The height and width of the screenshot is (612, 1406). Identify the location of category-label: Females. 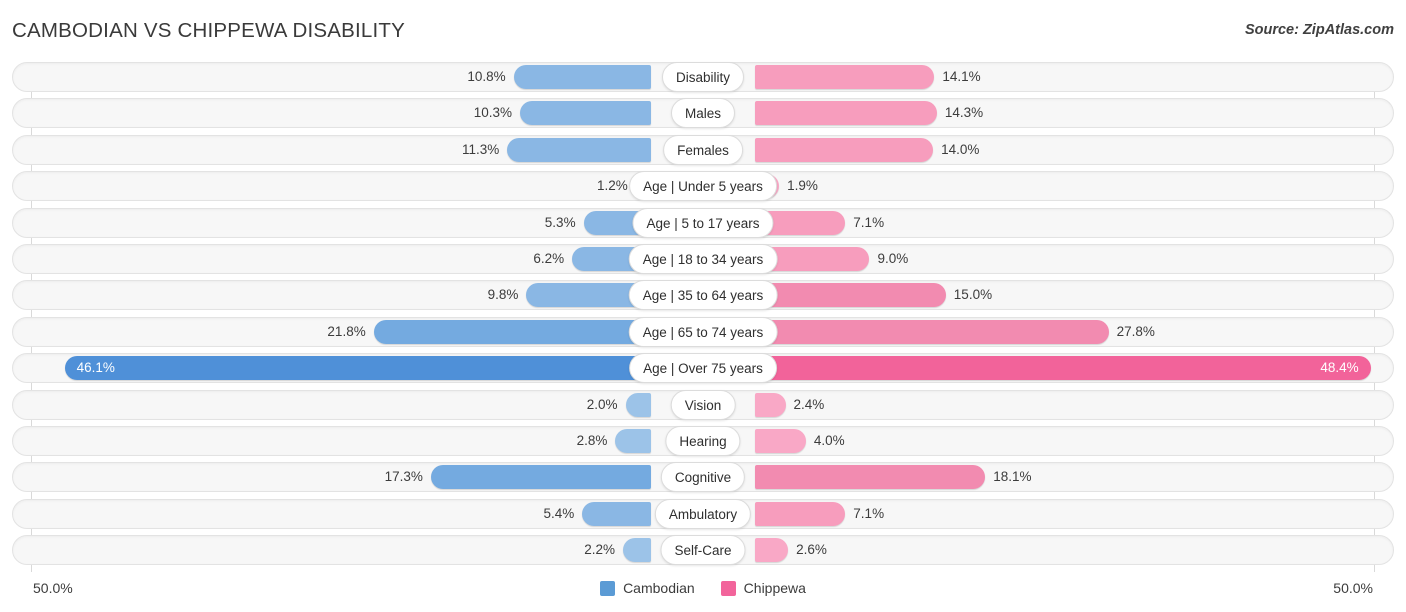
(703, 149).